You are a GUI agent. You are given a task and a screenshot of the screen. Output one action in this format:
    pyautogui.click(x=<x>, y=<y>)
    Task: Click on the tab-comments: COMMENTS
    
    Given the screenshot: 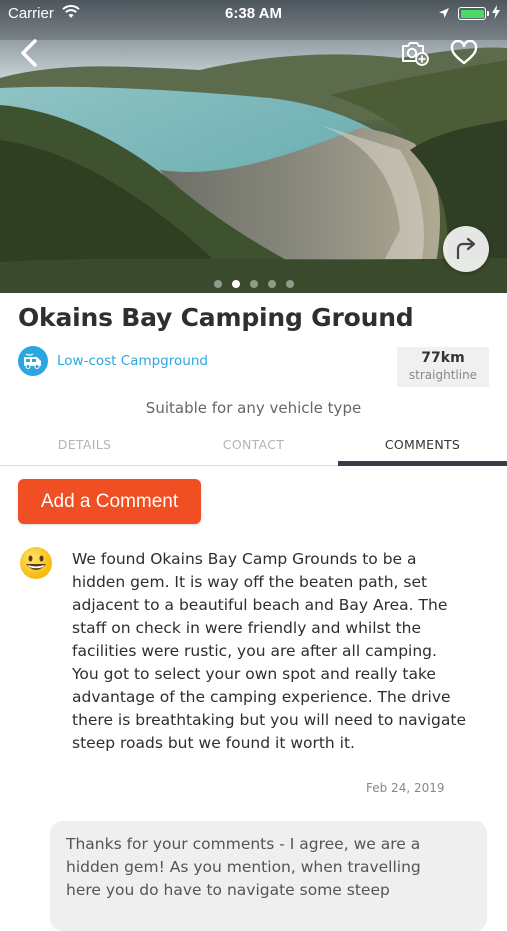 What is the action you would take?
    pyautogui.click(x=422, y=446)
    